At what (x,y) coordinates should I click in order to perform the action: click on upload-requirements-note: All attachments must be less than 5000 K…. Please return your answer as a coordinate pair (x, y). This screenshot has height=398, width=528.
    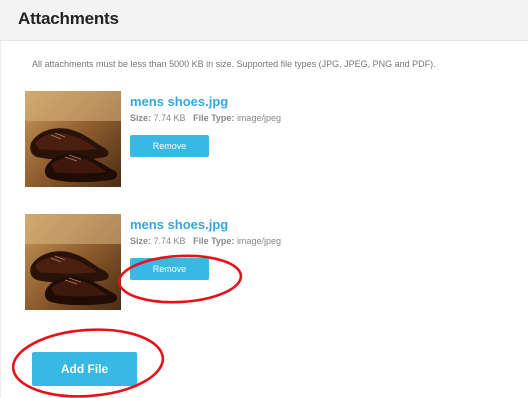
    Looking at the image, I should click on (234, 64).